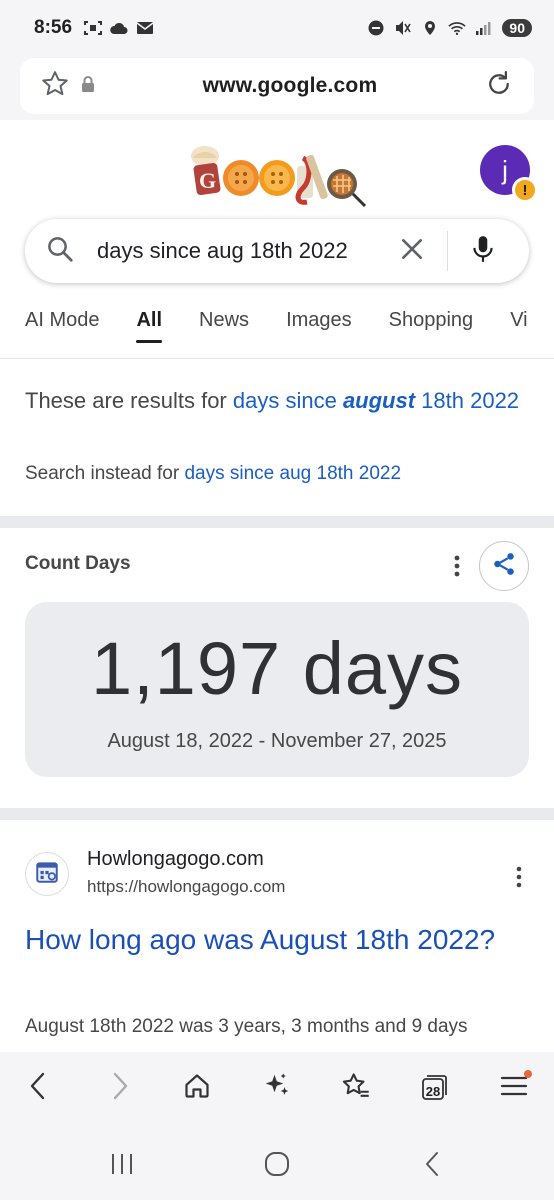 Image resolution: width=554 pixels, height=1200 pixels. I want to click on tab-all: All, so click(149, 325).